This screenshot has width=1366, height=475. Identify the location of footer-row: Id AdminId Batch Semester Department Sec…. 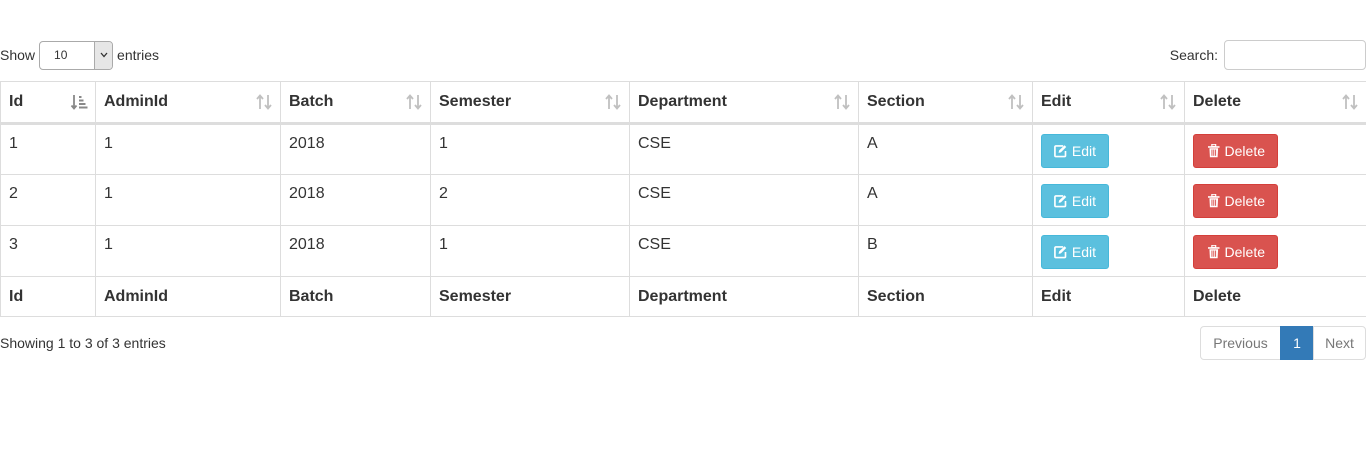
(683, 296).